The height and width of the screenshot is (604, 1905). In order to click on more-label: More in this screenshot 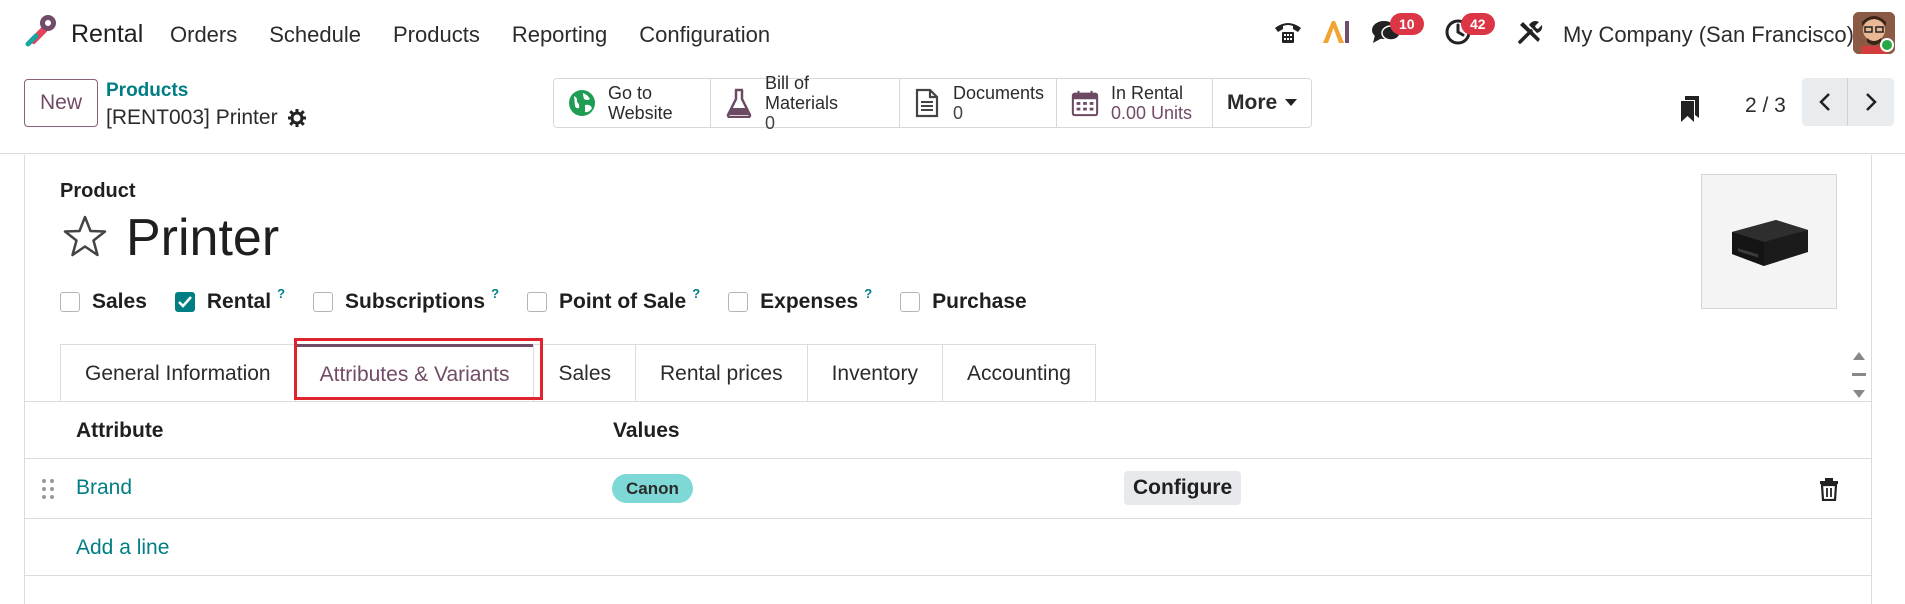, I will do `click(1252, 102)`.